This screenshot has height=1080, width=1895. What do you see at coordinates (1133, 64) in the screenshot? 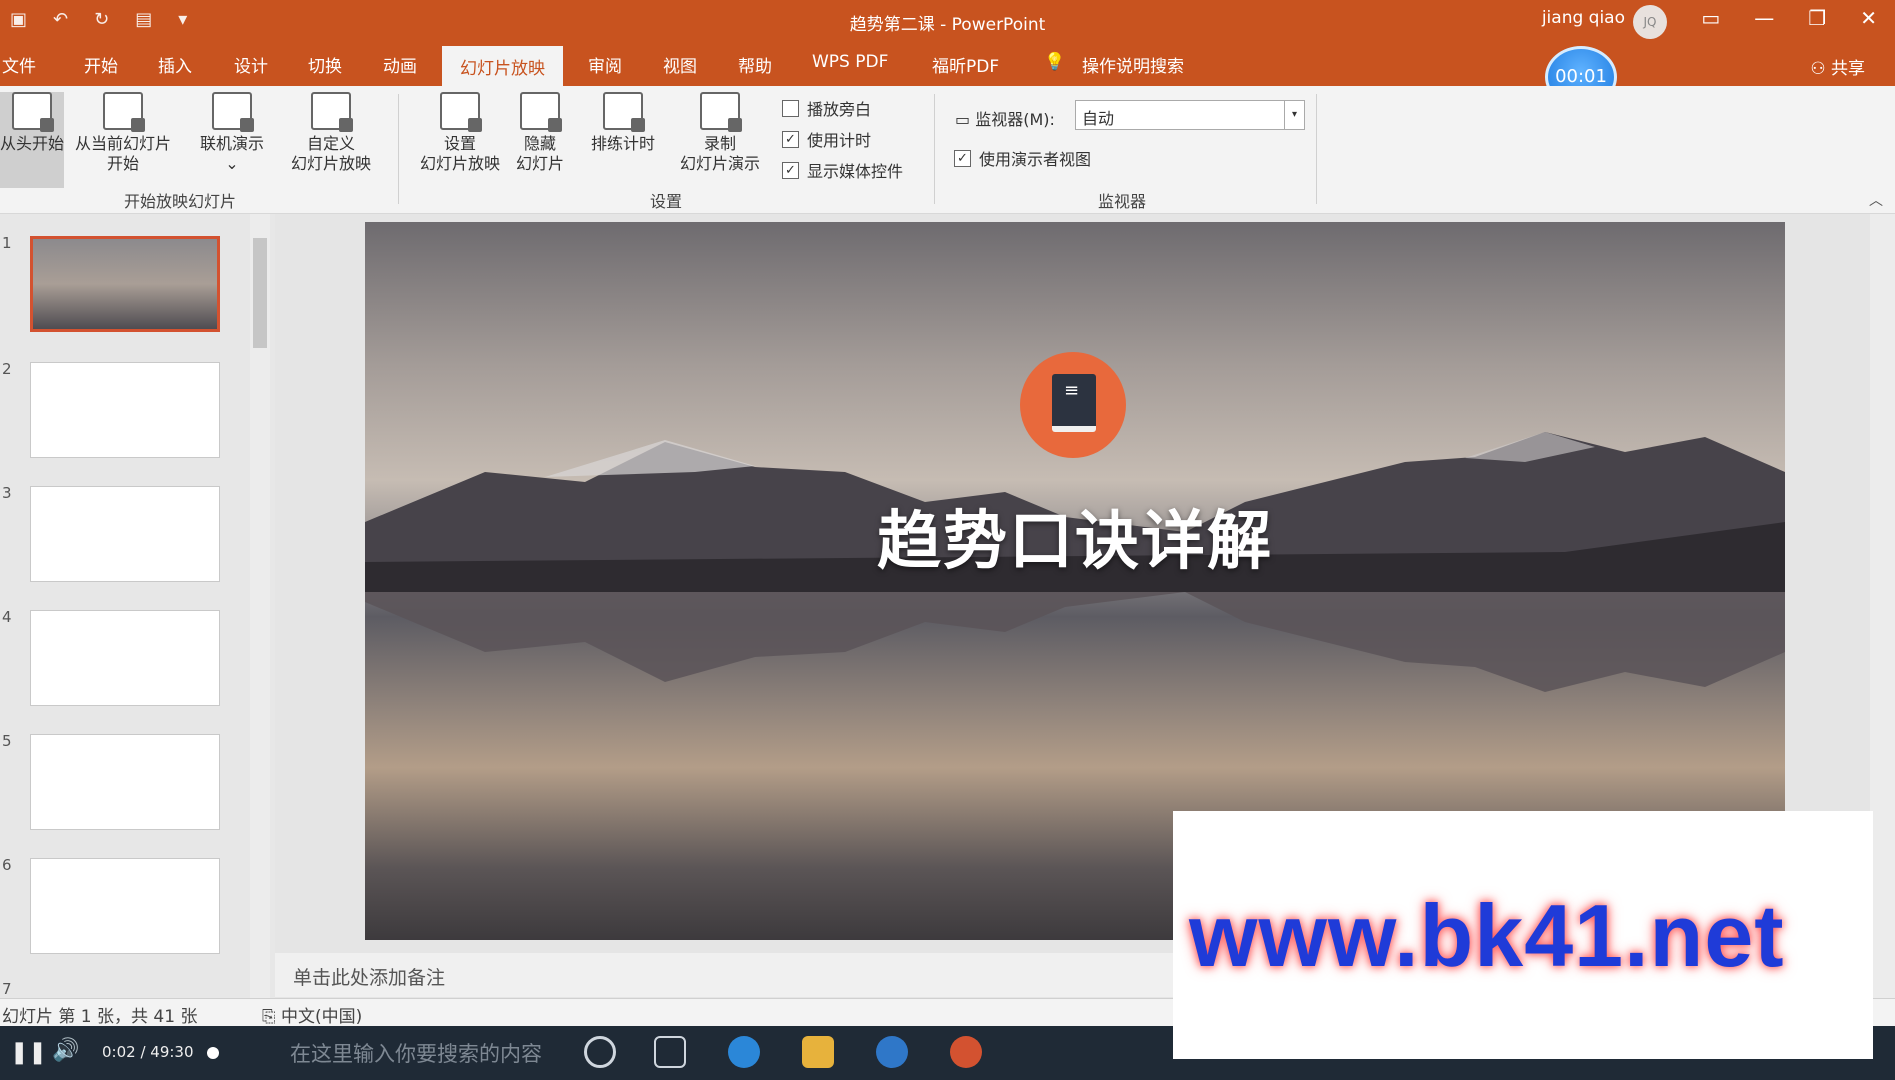
I see `tell-me-search: 操作说明搜索` at bounding box center [1133, 64].